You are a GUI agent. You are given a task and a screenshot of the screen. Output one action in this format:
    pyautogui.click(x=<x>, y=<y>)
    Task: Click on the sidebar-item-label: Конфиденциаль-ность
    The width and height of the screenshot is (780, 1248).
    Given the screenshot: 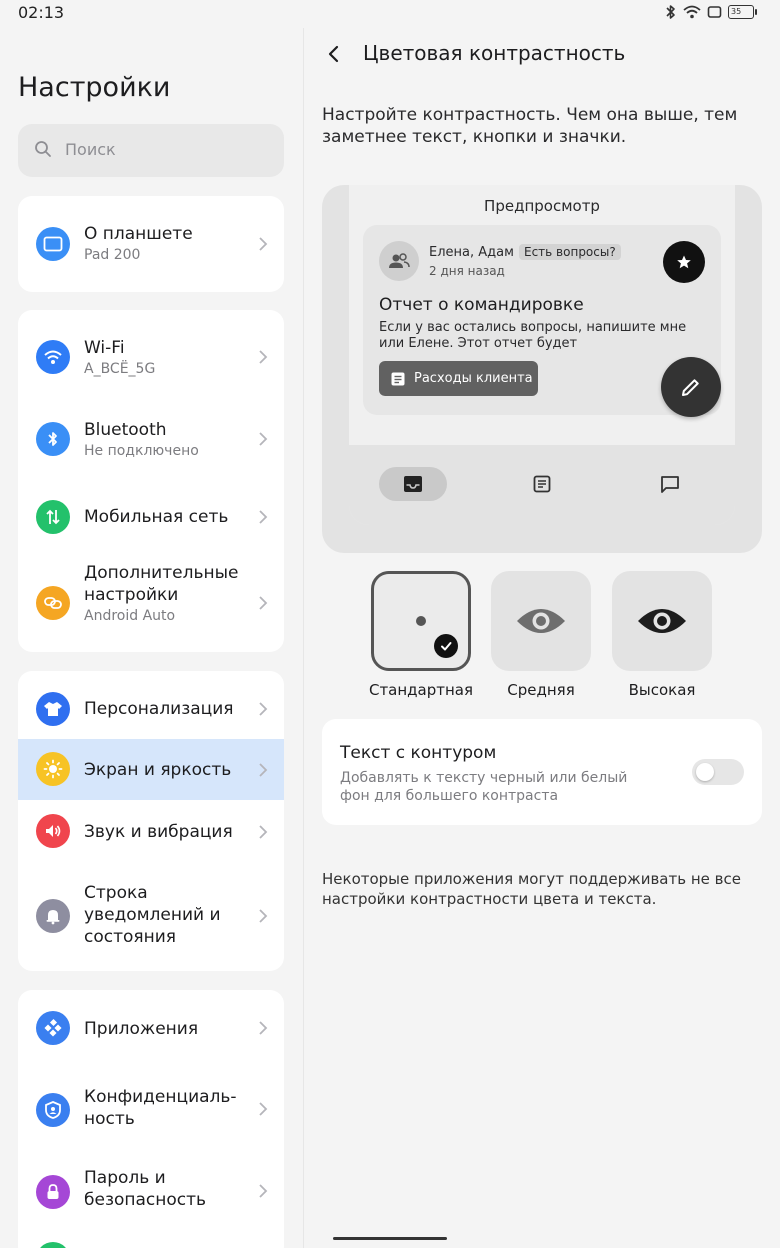 What is the action you would take?
    pyautogui.click(x=160, y=1108)
    